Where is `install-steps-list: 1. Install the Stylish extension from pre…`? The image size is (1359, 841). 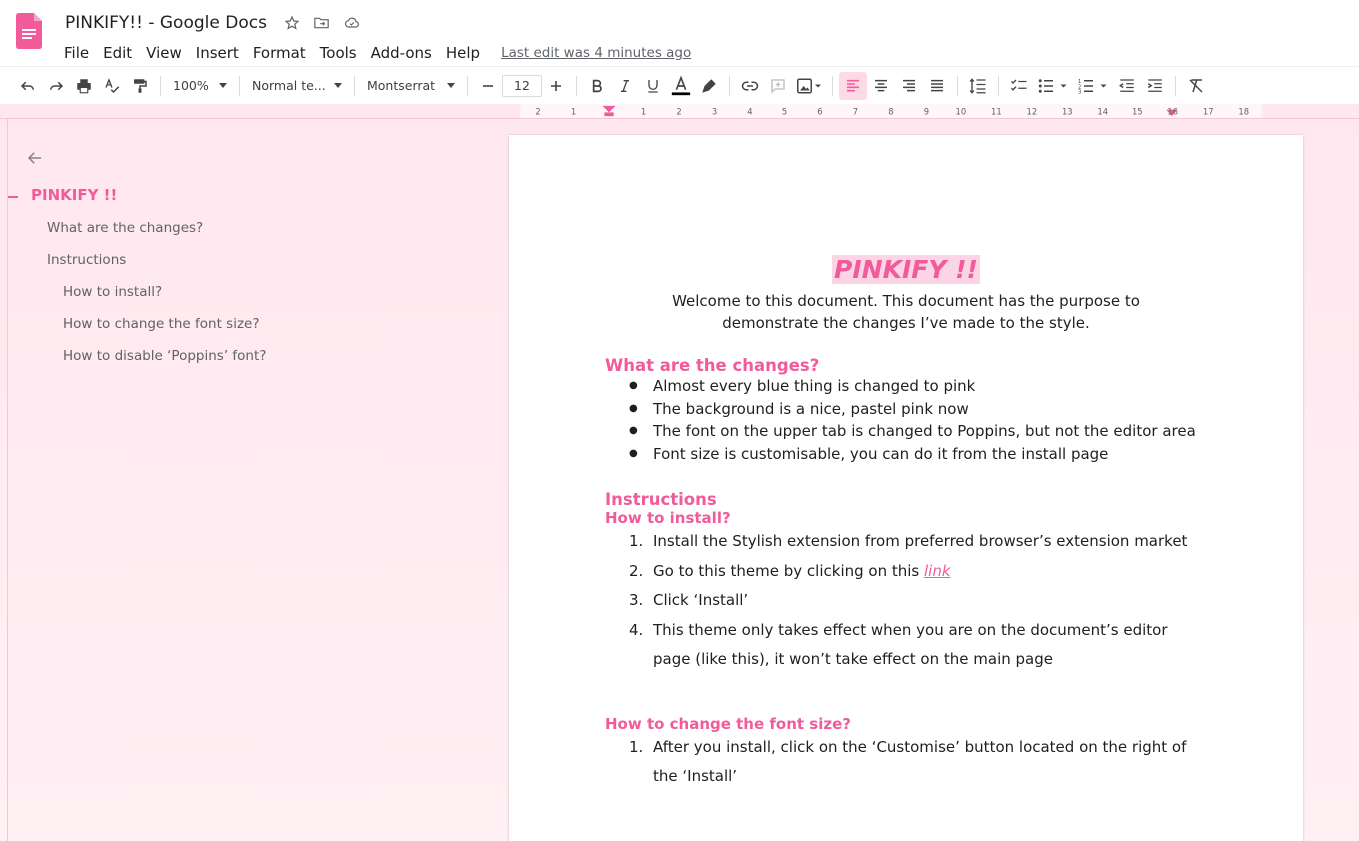
install-steps-list: 1. Install the Stylish extension from pre… is located at coordinates (906, 601).